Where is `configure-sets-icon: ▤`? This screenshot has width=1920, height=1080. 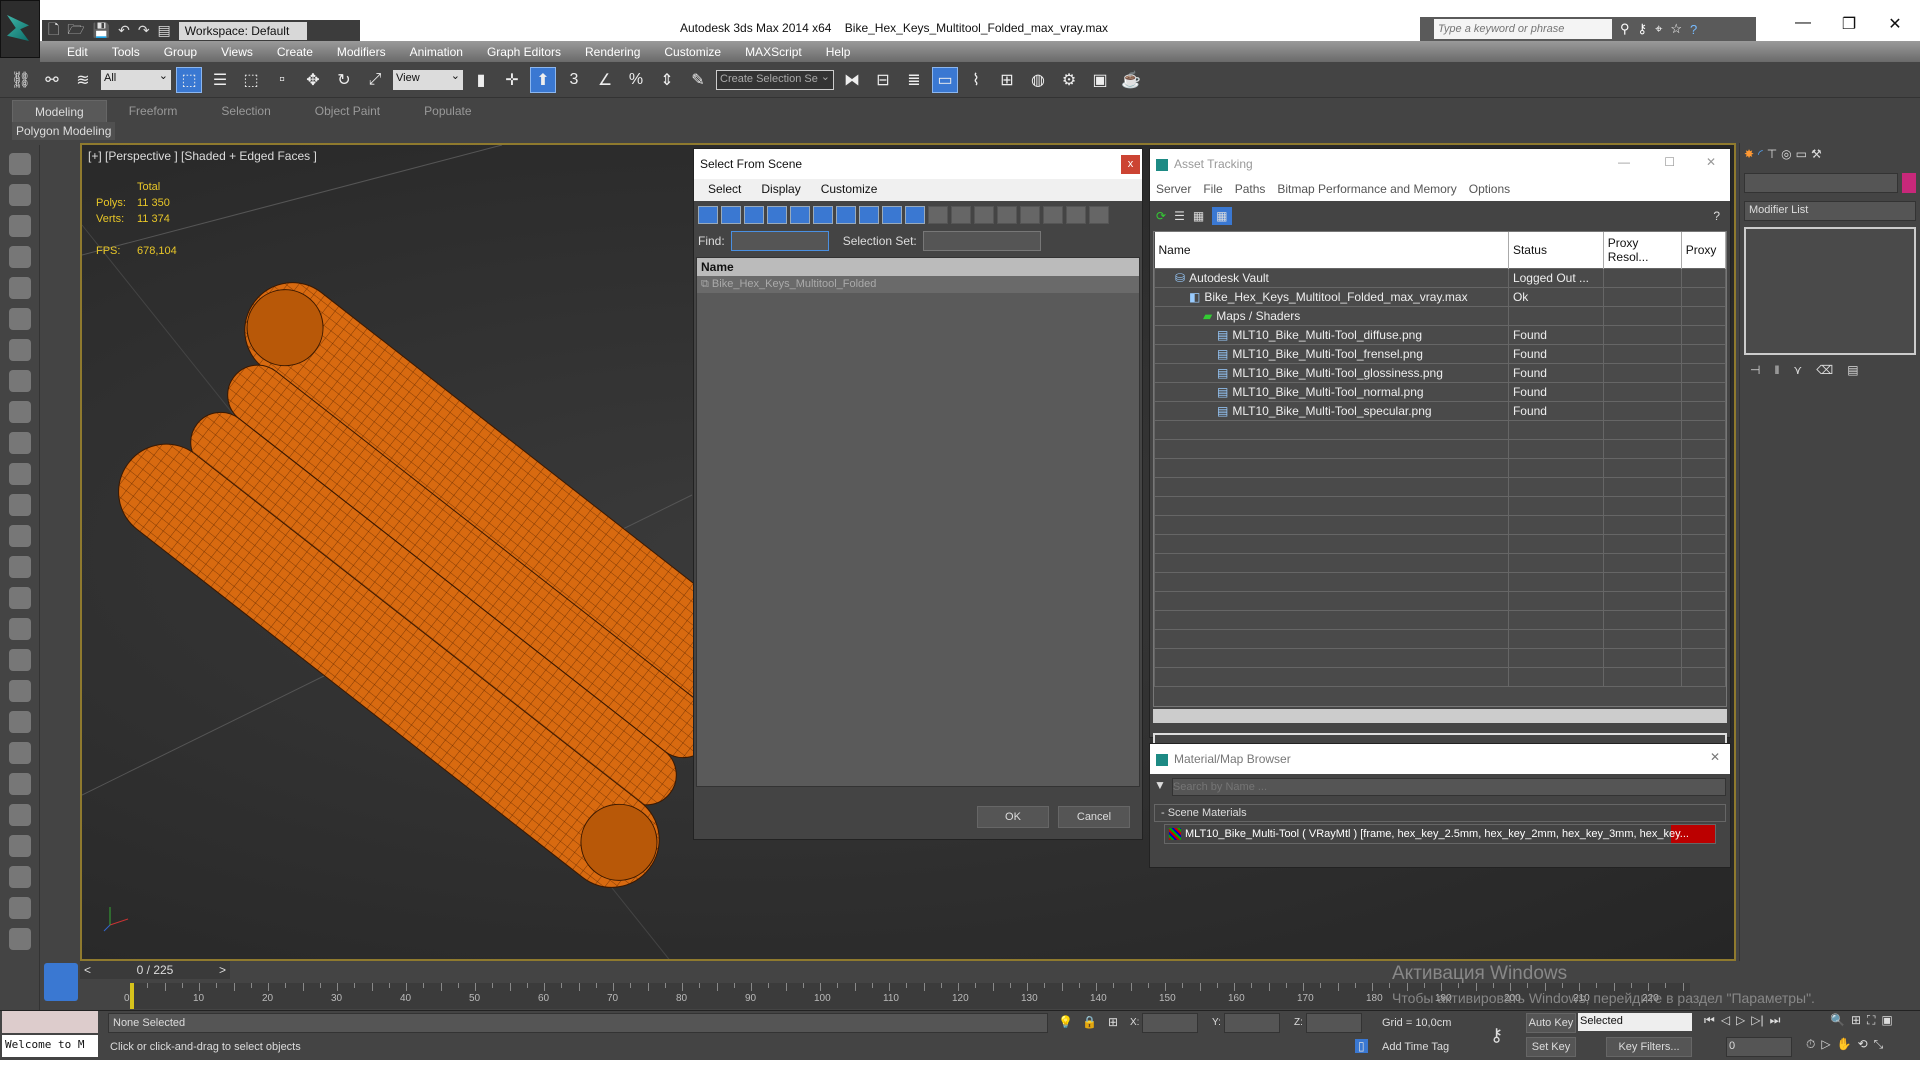 configure-sets-icon: ▤ is located at coordinates (1852, 370).